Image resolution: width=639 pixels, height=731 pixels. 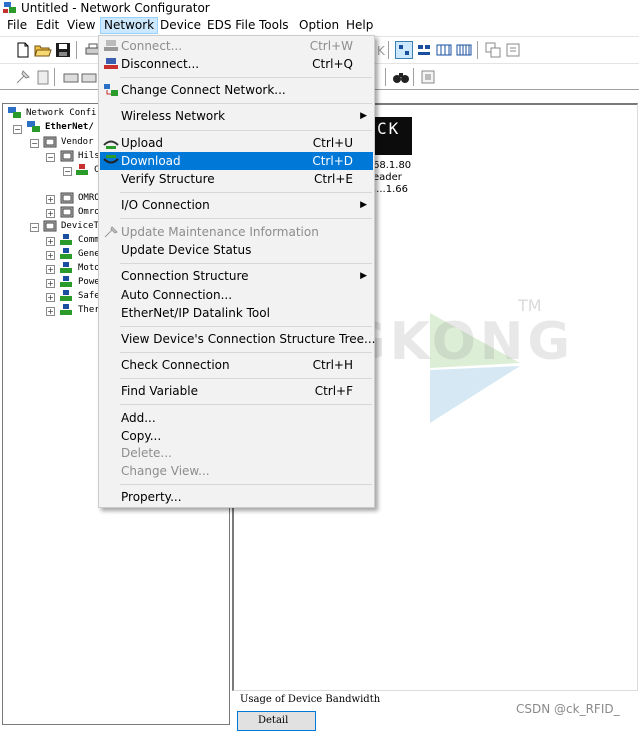 I want to click on connect-icon, so click(x=111, y=45).